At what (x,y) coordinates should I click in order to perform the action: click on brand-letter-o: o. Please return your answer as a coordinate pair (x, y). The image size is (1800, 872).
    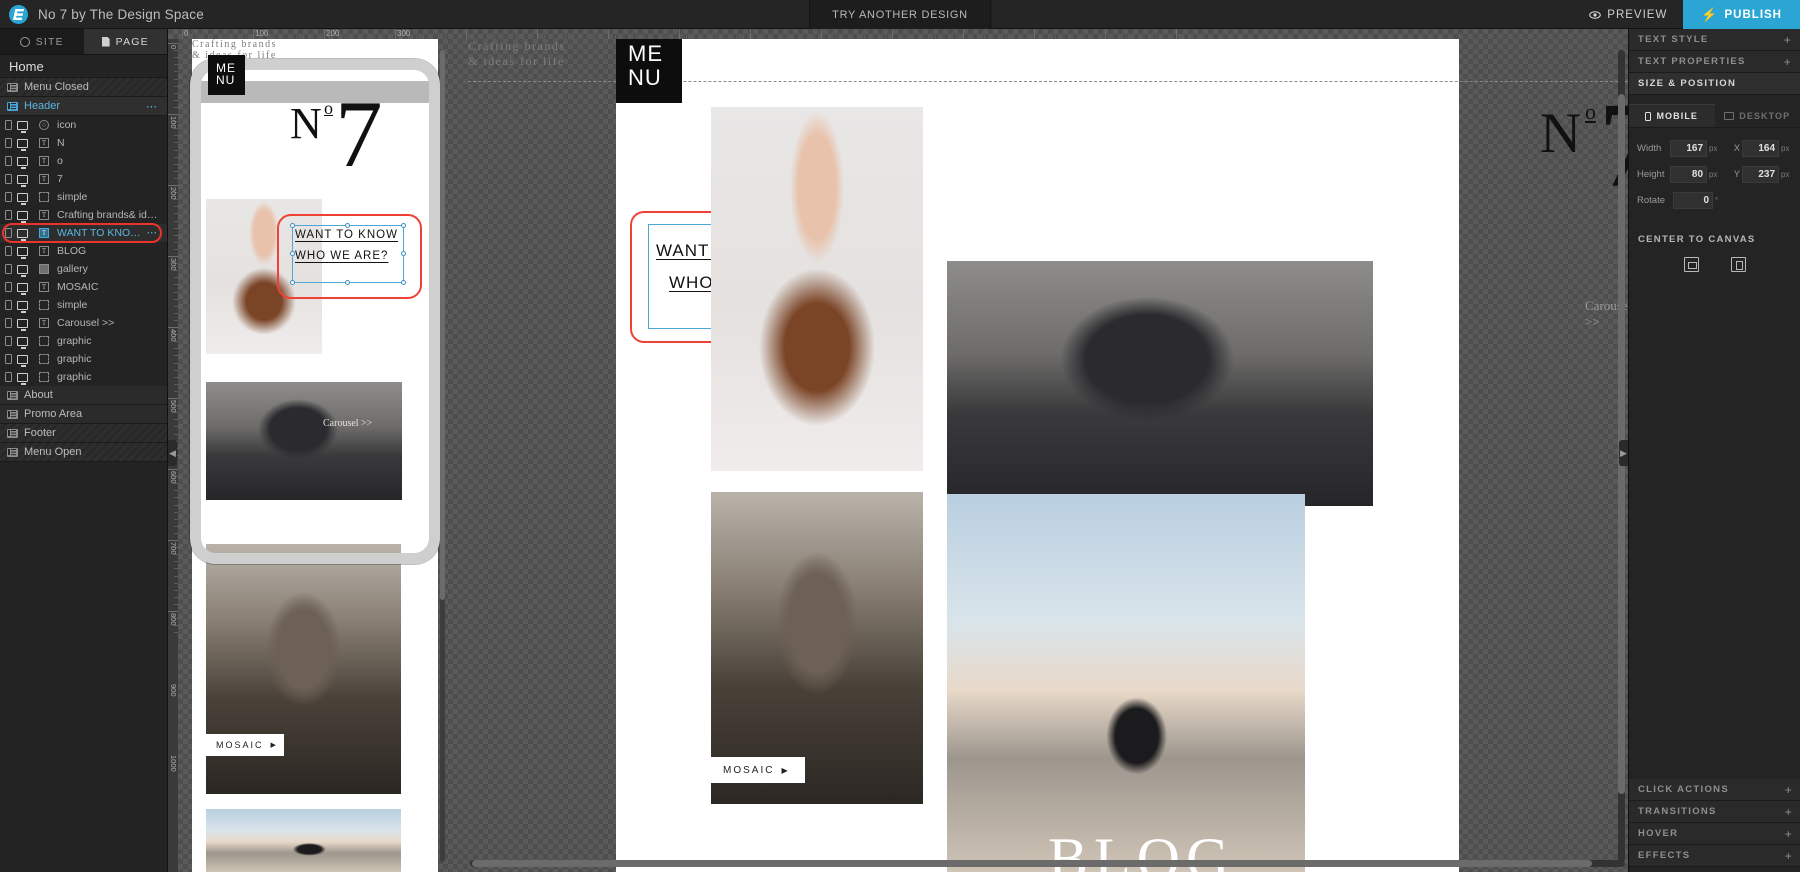
    Looking at the image, I should click on (1590, 112).